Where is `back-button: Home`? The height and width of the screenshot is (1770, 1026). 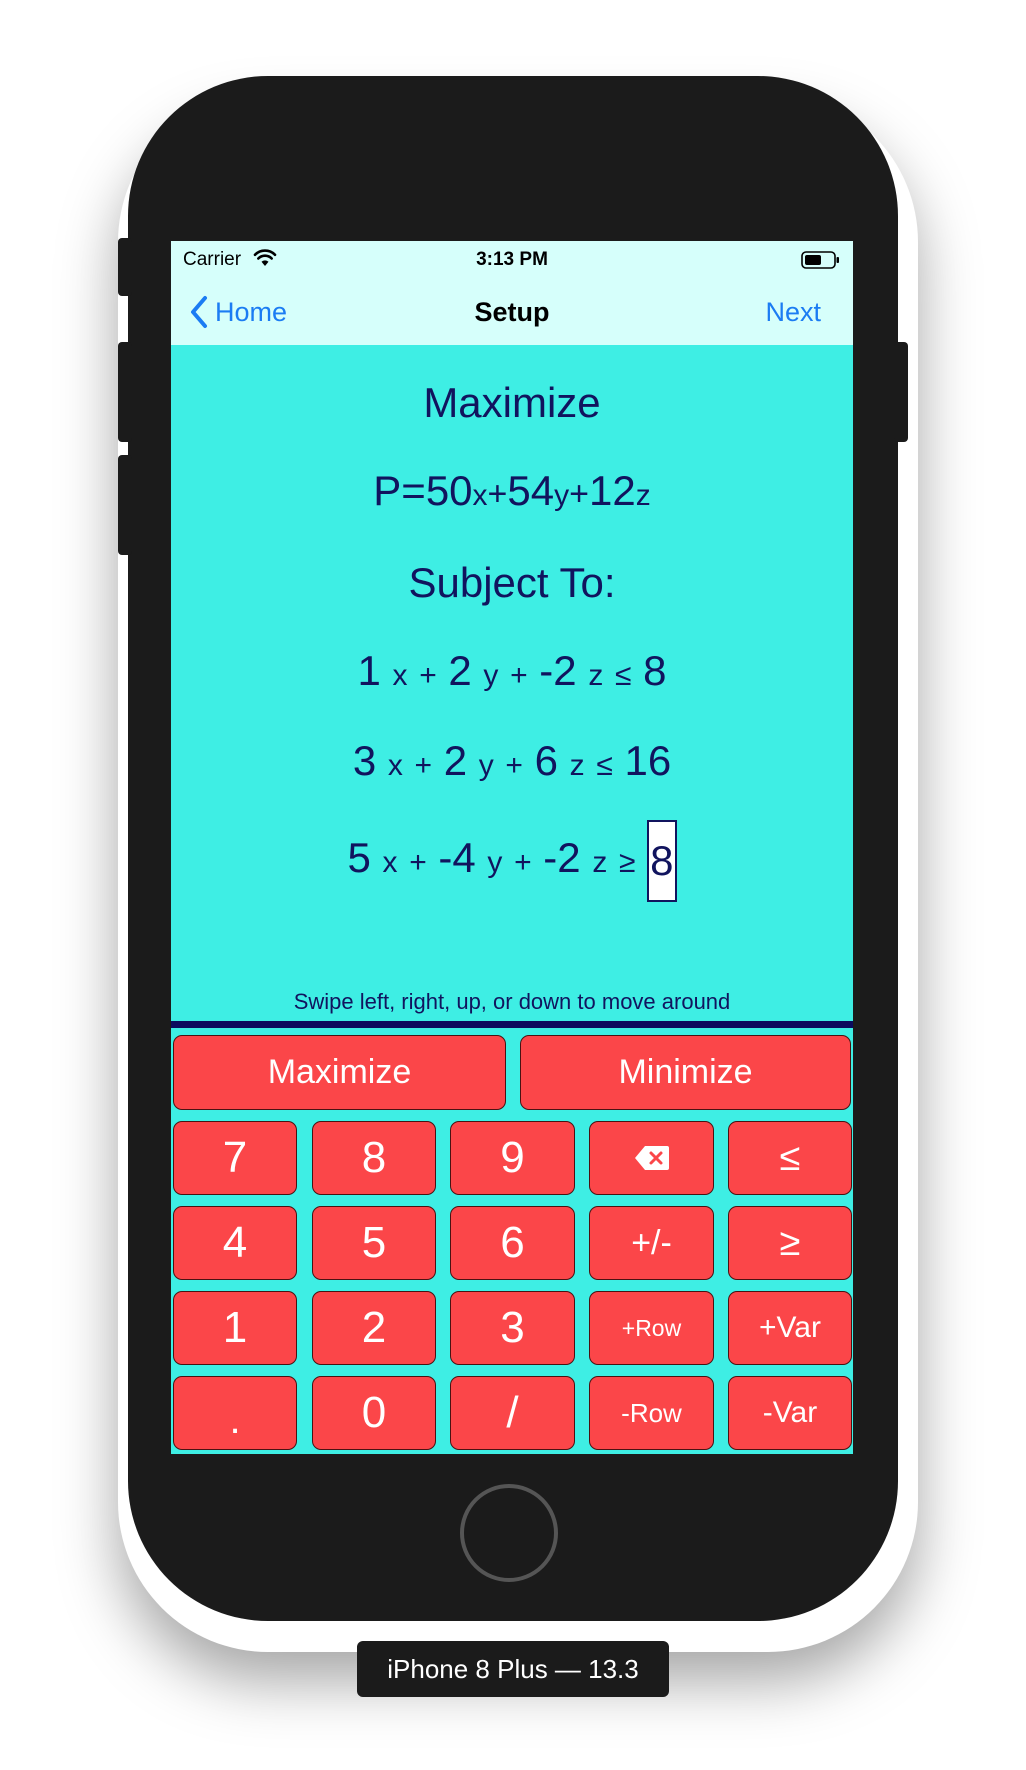
back-button: Home is located at coordinates (238, 312).